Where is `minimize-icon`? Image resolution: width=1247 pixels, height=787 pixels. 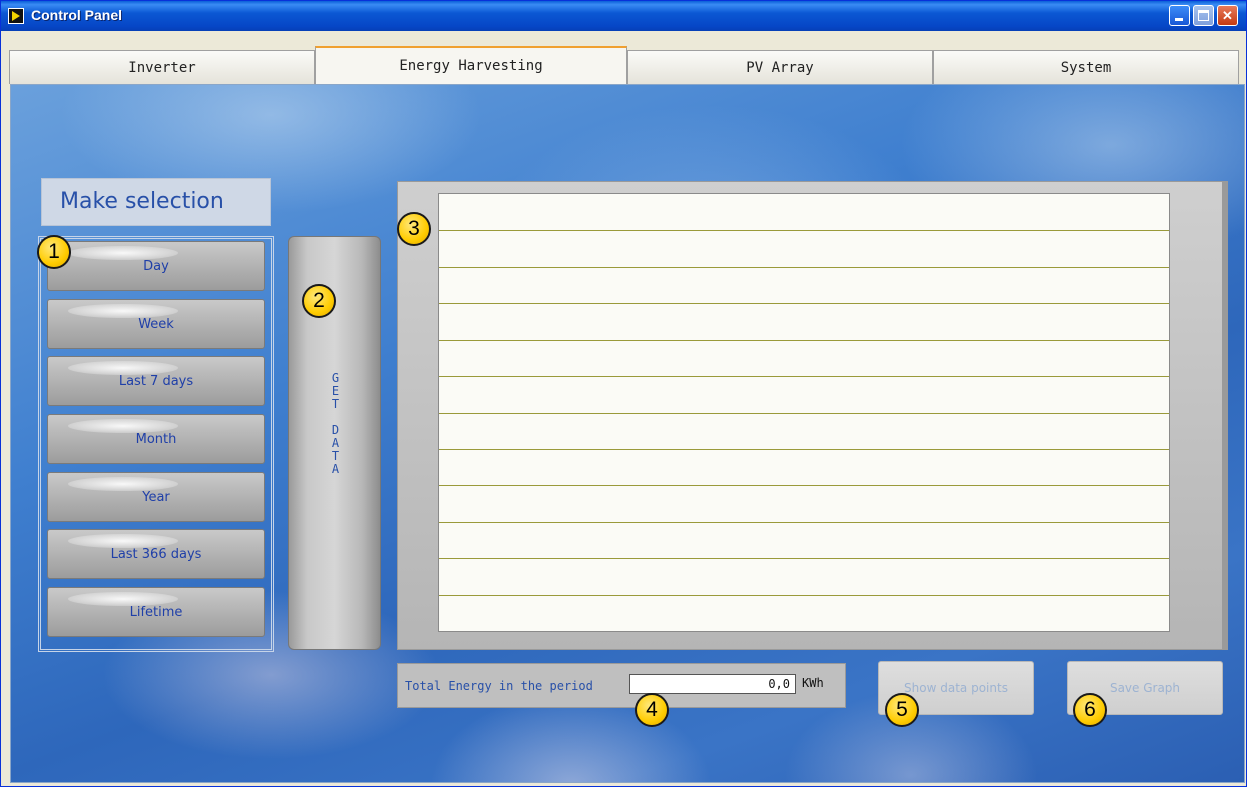 minimize-icon is located at coordinates (1179, 19).